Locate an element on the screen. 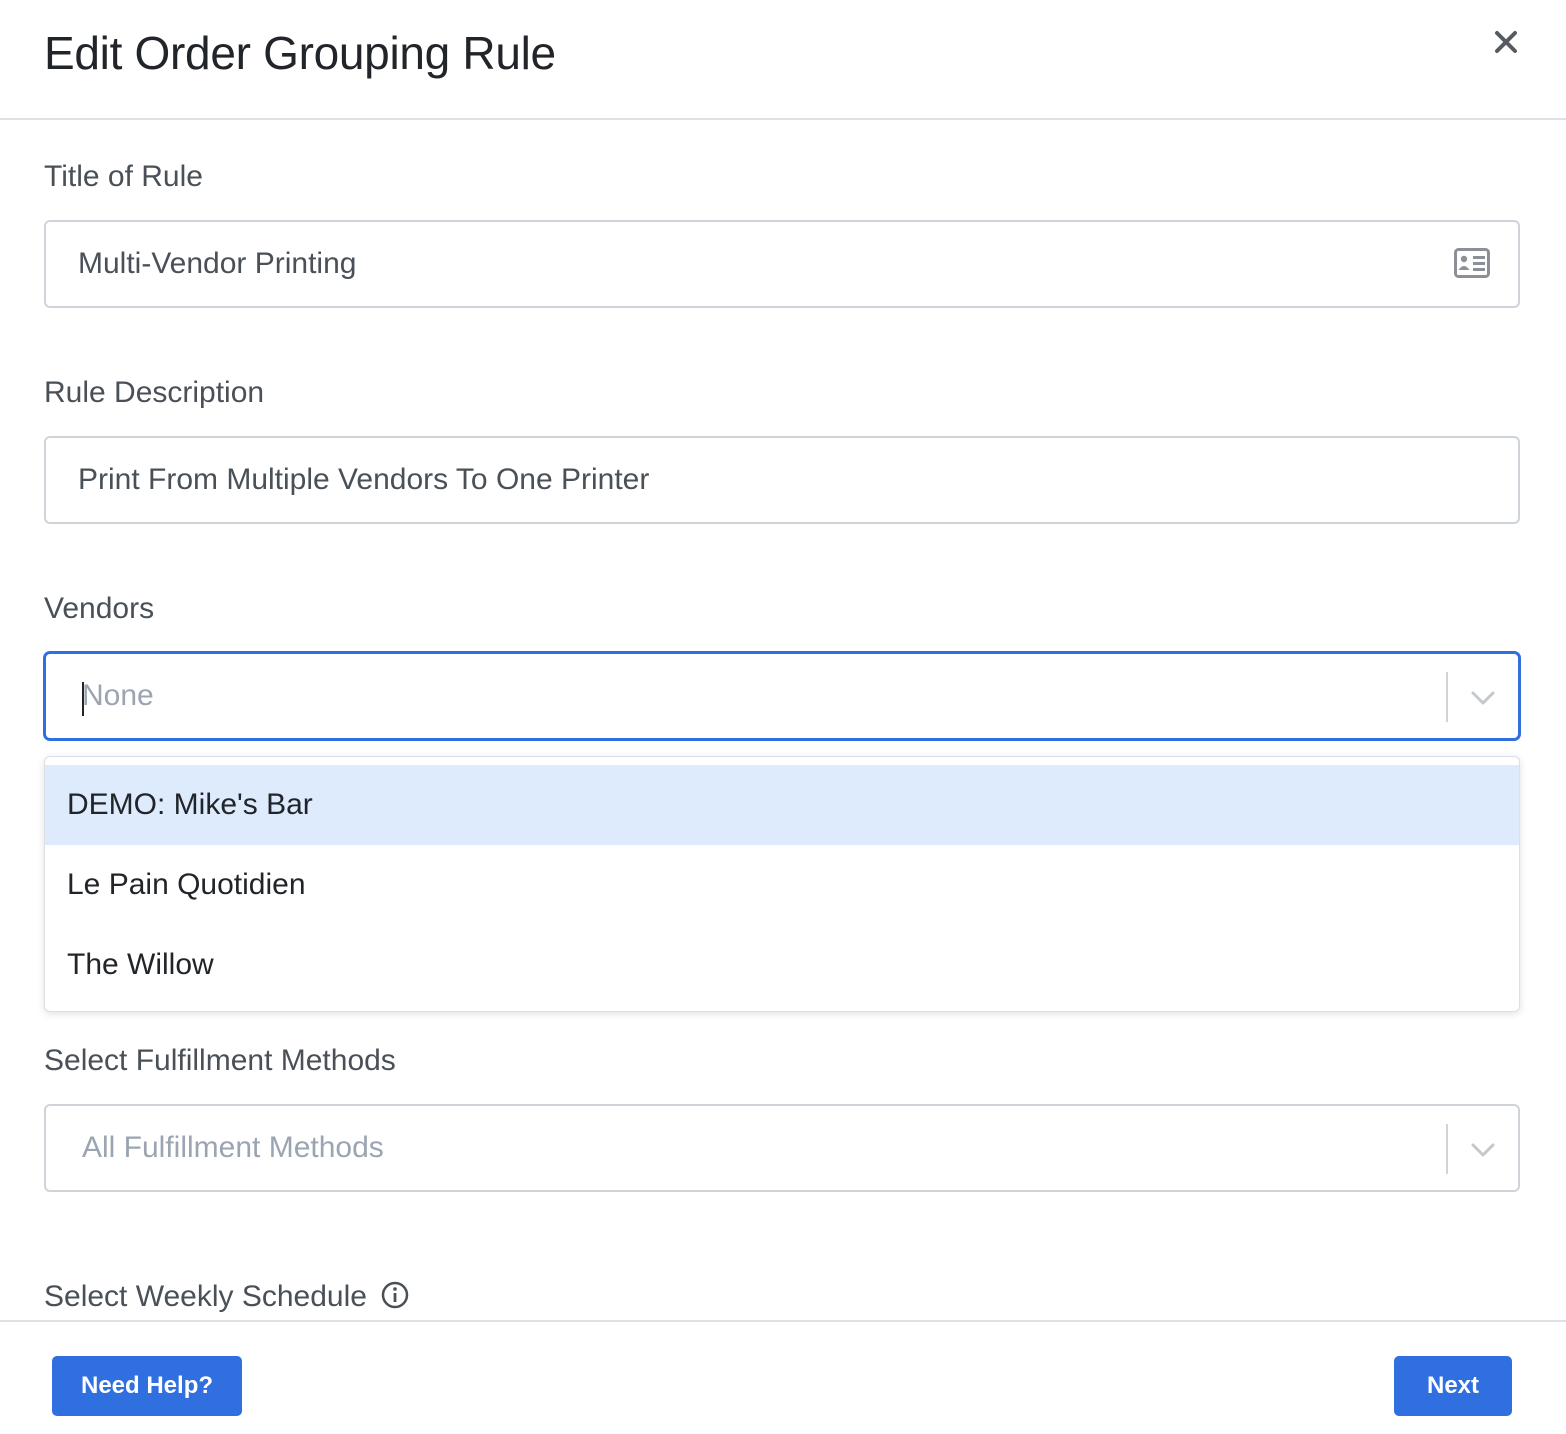 This screenshot has height=1434, width=1566. vendors-placeholder: None is located at coordinates (118, 695).